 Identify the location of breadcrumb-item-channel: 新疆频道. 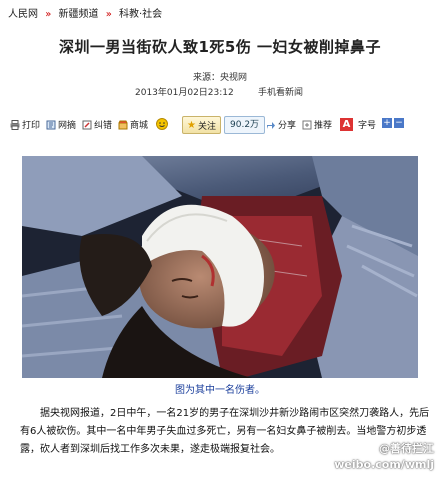
(79, 14).